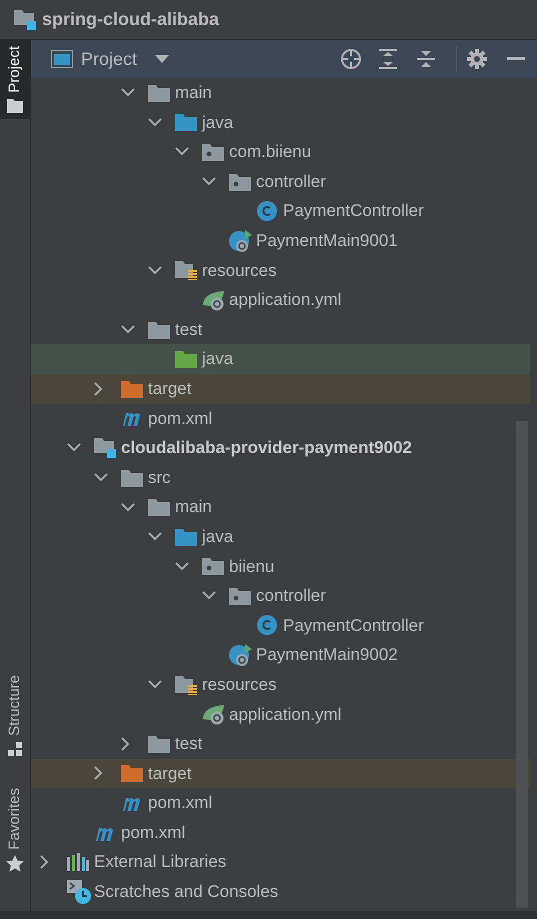  I want to click on scrollbar, so click(522, 664).